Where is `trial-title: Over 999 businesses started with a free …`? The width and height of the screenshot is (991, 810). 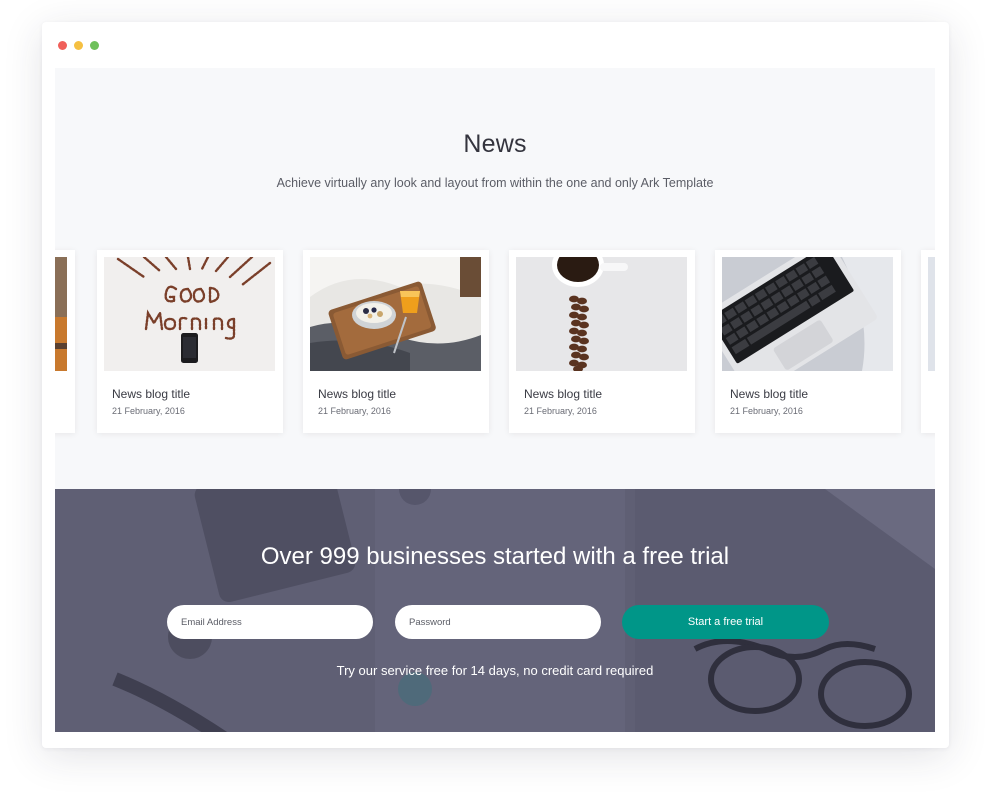
trial-title: Over 999 businesses started with a free … is located at coordinates (495, 556).